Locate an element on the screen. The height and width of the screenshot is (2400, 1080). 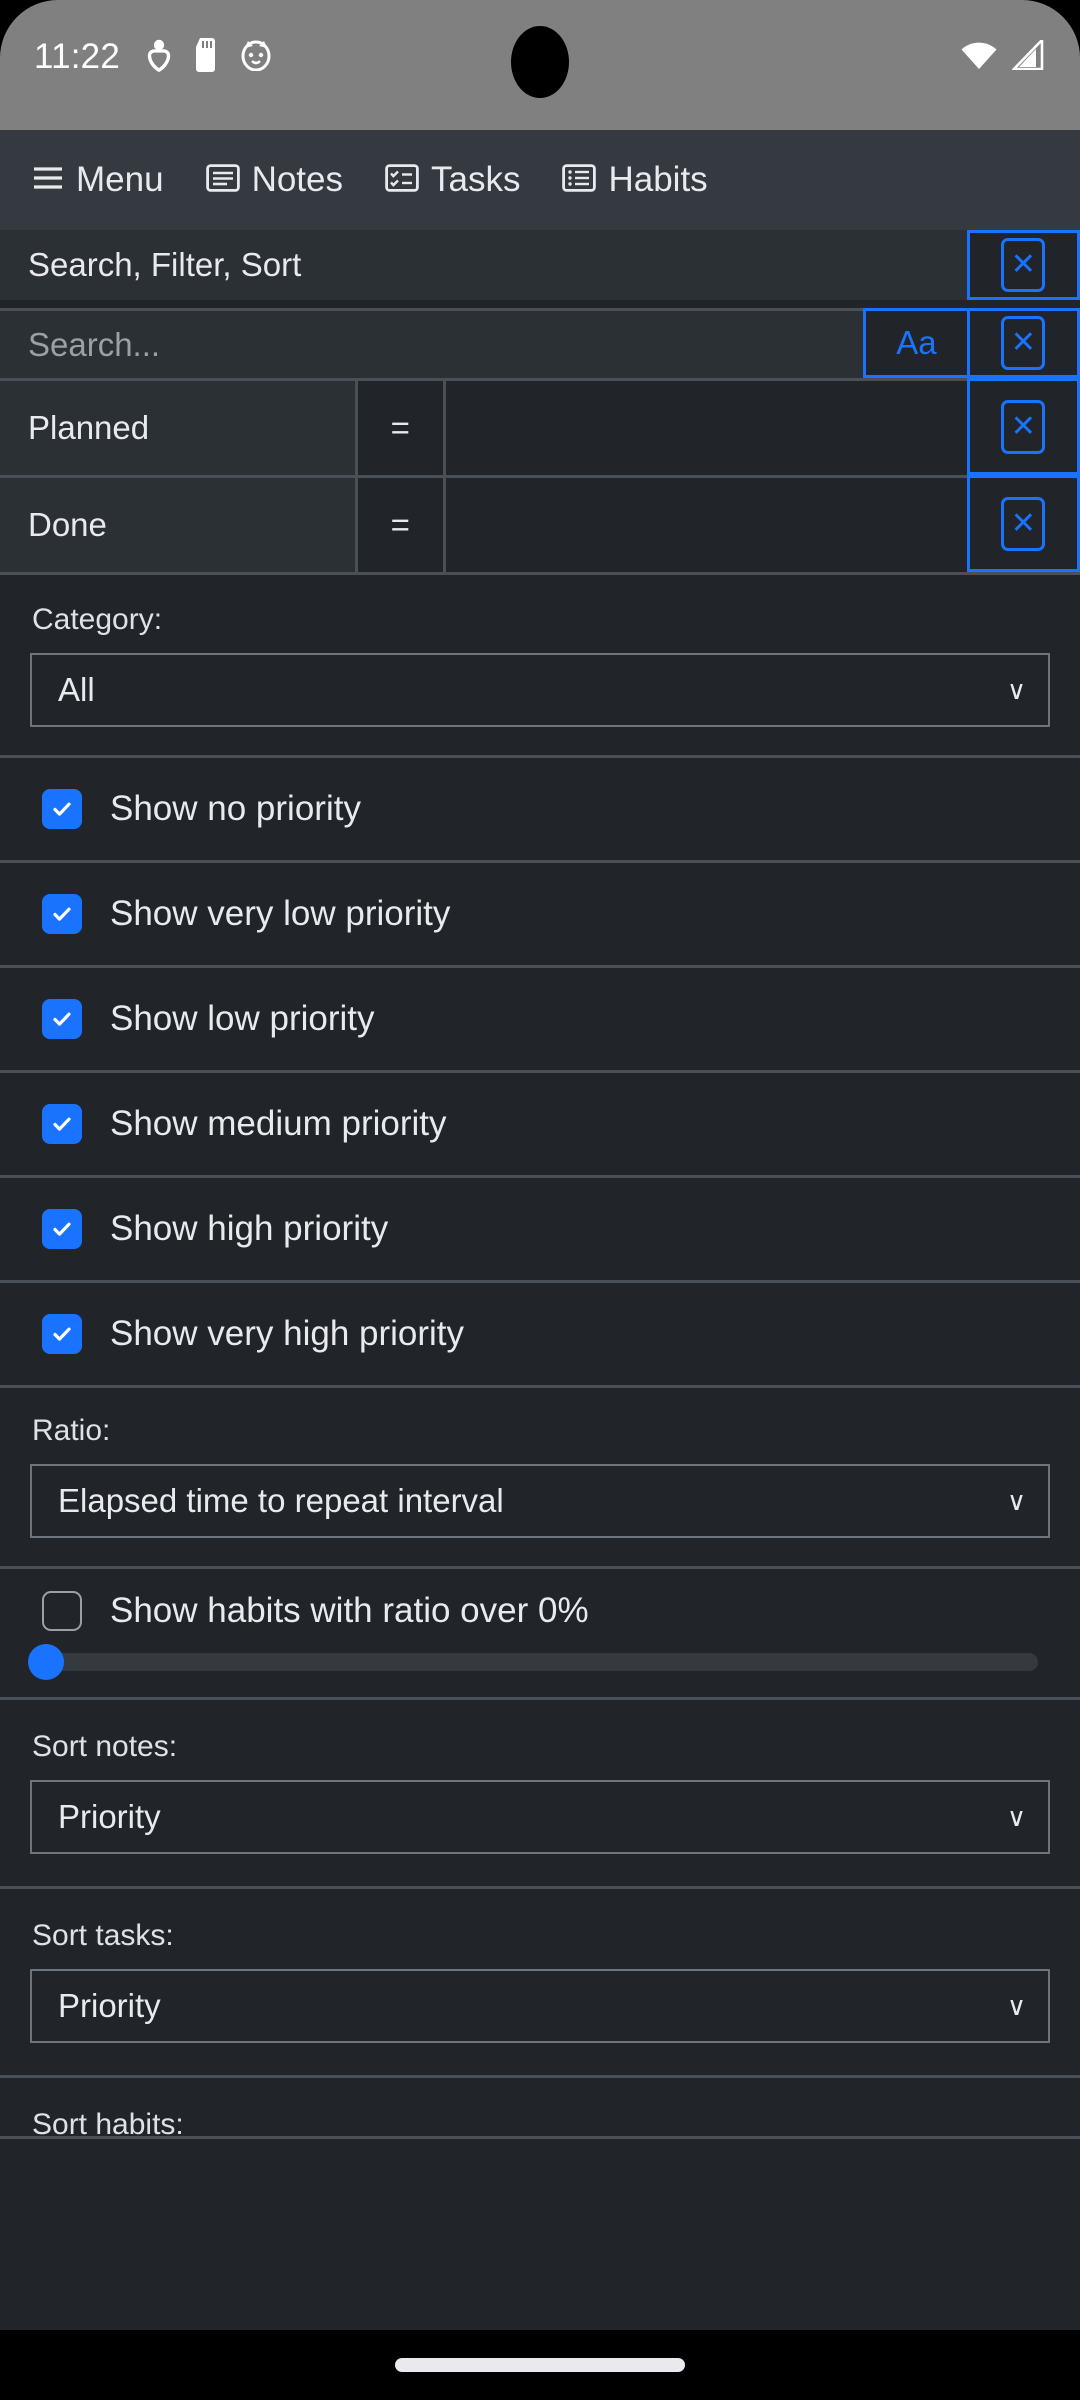
status-bar-left-icons is located at coordinates (209, 57).